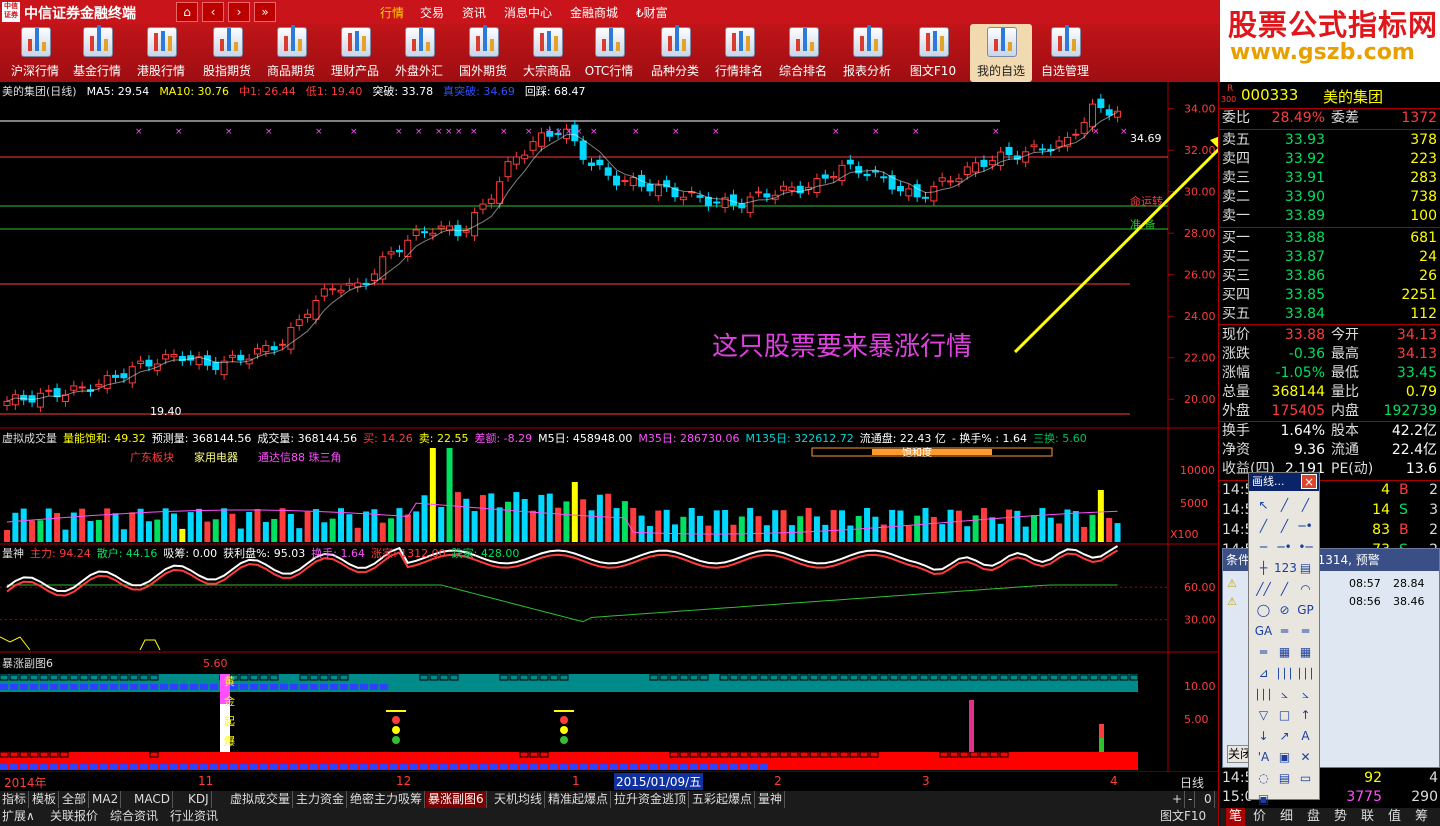 The height and width of the screenshot is (826, 1440). Describe the element at coordinates (1263, 568) in the screenshot. I see `draw-tool-icon: ┼` at that location.